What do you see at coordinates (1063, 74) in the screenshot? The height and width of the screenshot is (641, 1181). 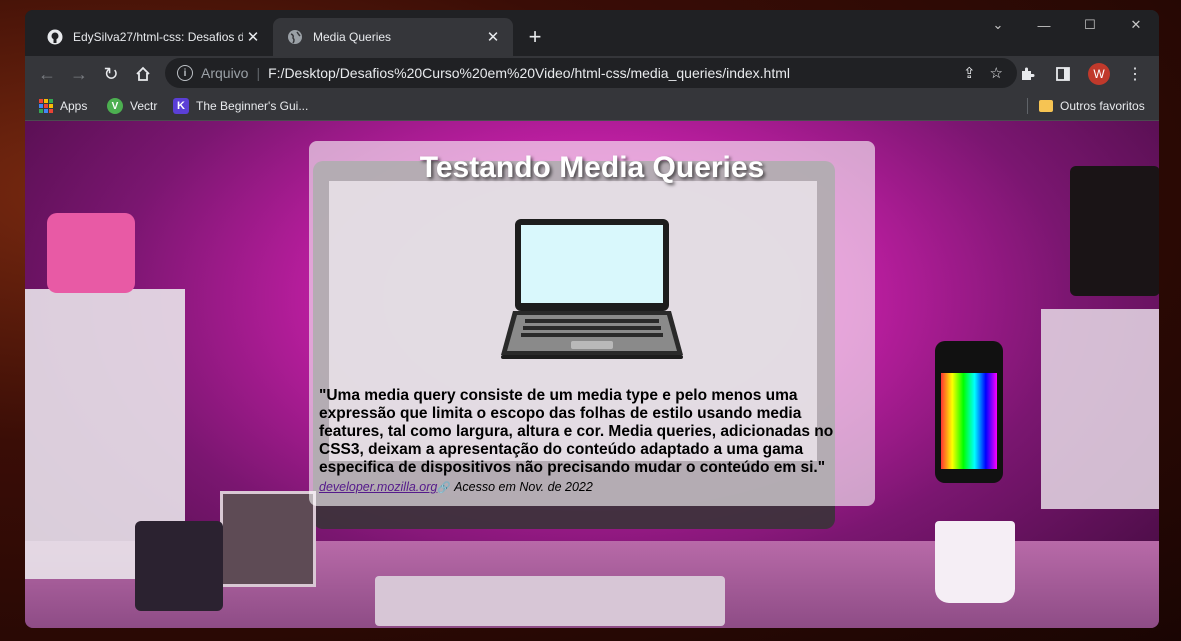 I see `side-panel-icon` at bounding box center [1063, 74].